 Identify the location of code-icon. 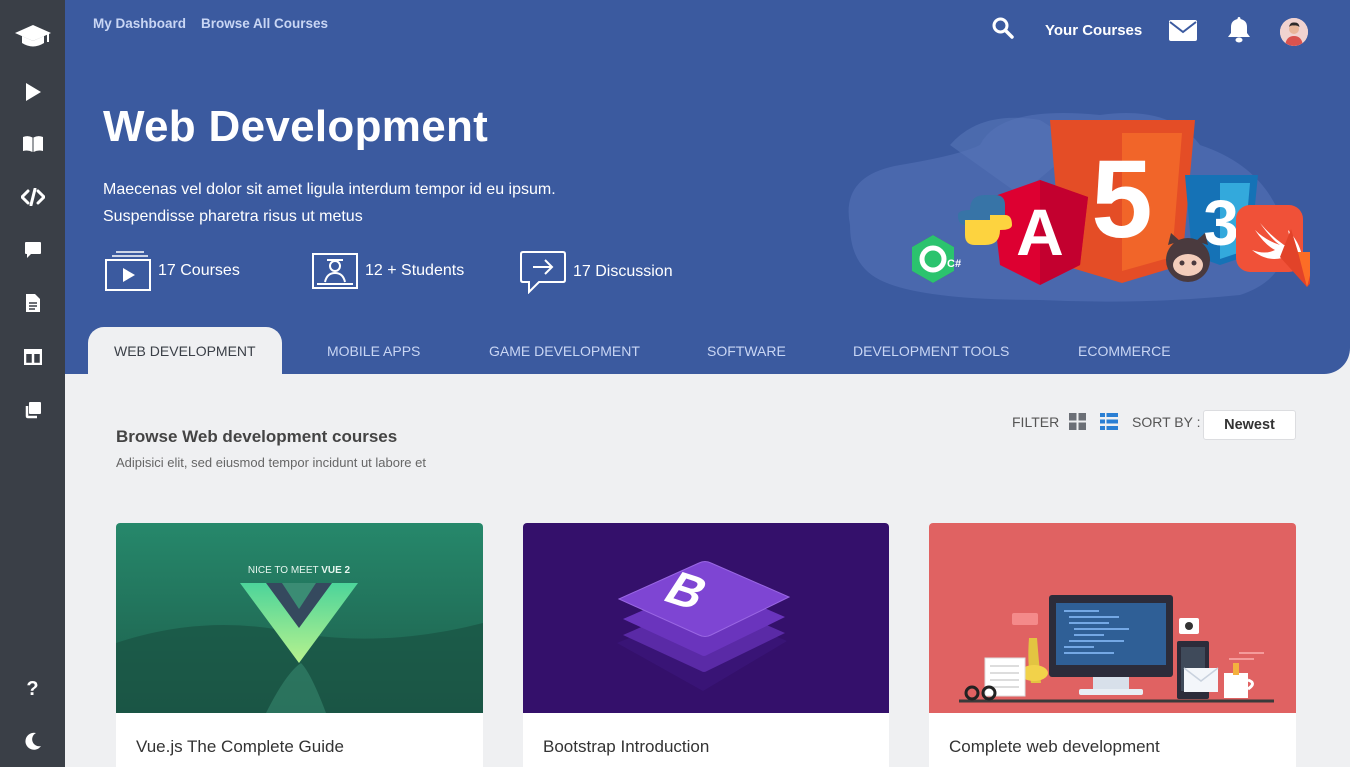
(32, 197).